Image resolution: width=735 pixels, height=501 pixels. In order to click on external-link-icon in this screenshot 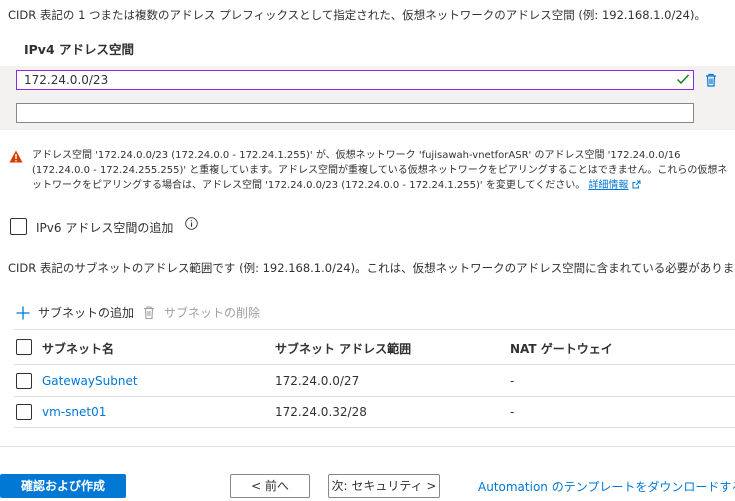, I will do `click(636, 184)`.